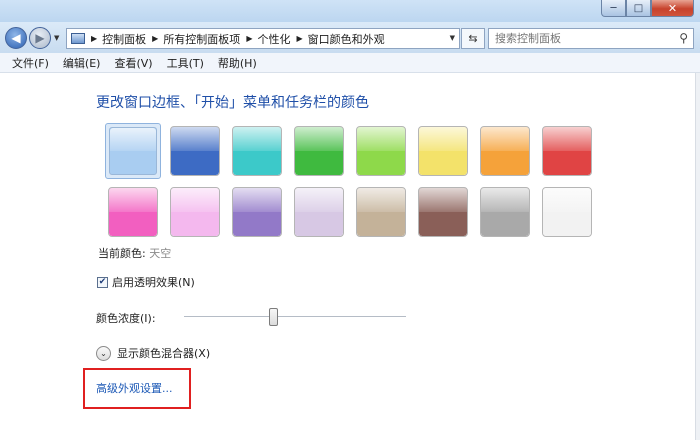  I want to click on color-swatch-frost, so click(567, 212).